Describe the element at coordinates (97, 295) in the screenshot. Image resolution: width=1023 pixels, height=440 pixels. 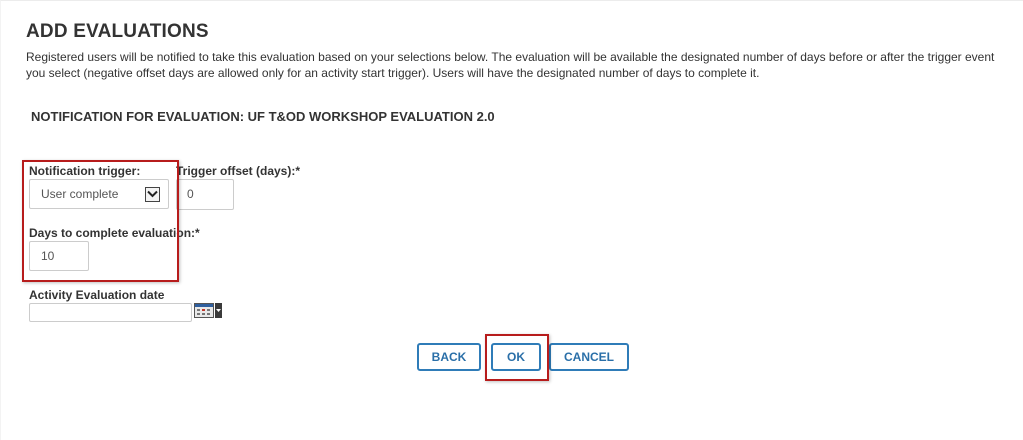
I see `activity-evaluation-date-label: Activity Evaluation date` at that location.